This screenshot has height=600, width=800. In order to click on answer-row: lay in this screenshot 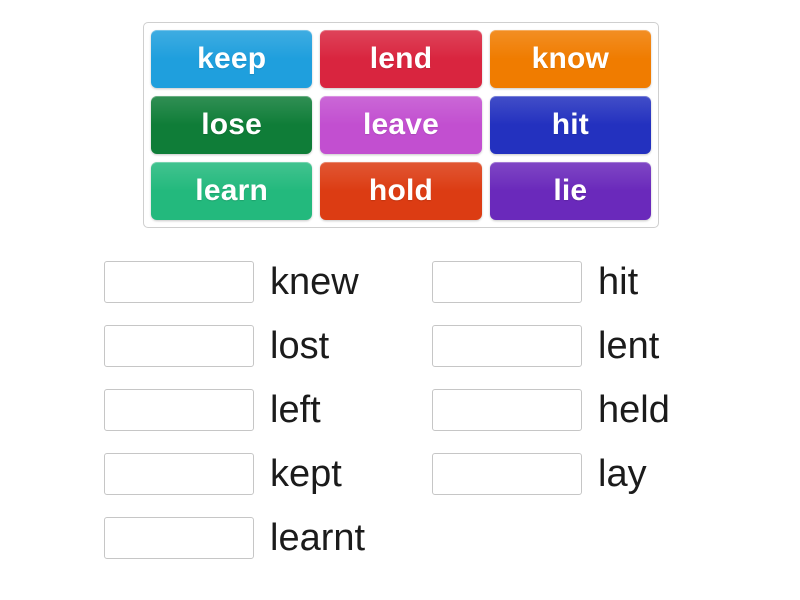, I will do `click(616, 474)`.